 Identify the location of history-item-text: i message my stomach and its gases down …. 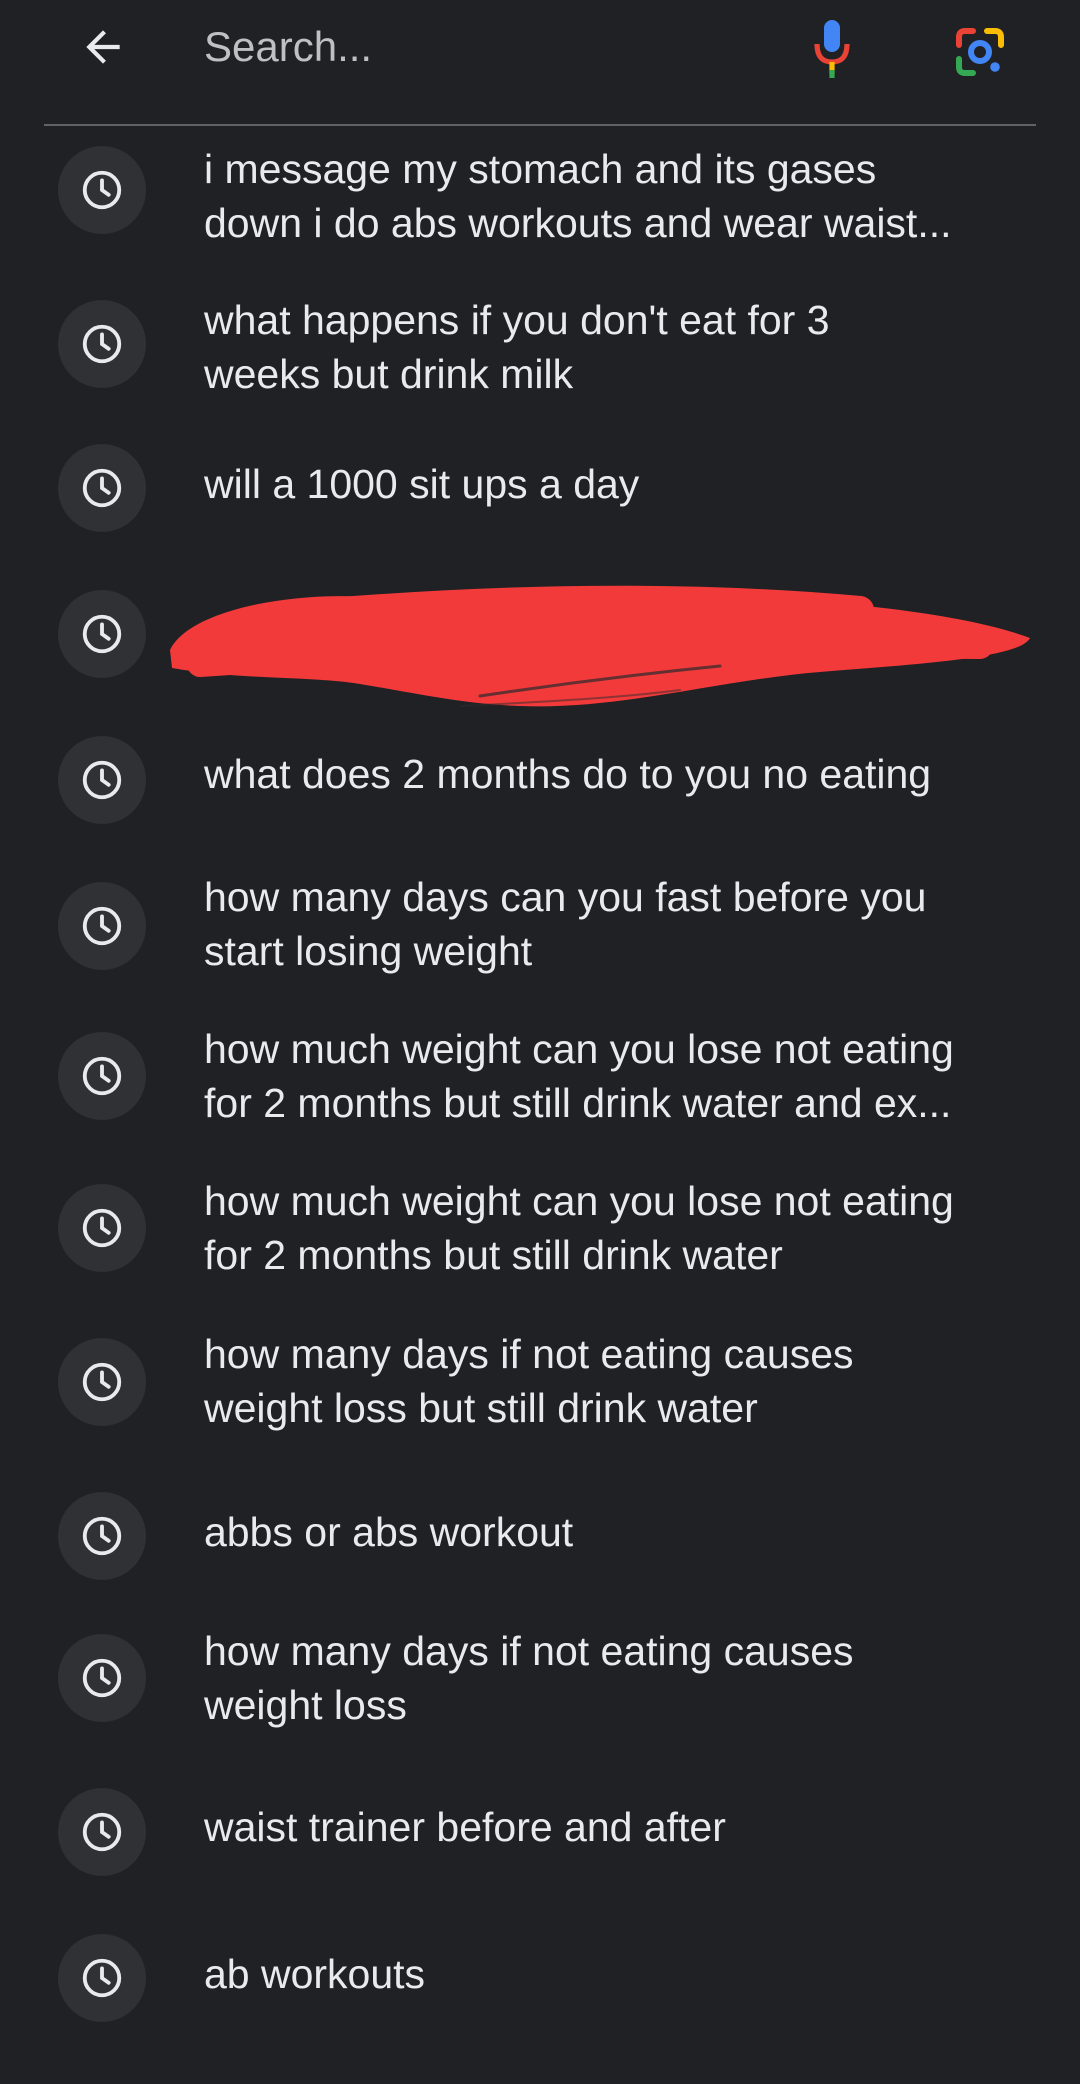
(578, 196).